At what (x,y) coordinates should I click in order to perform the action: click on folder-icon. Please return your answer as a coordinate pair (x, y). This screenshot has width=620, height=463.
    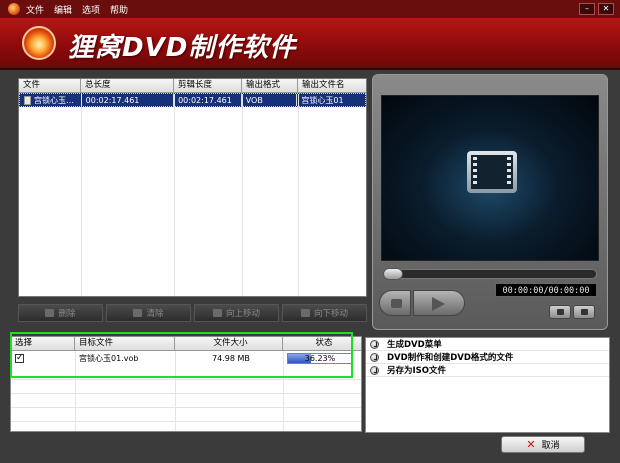
    Looking at the image, I should click on (584, 312).